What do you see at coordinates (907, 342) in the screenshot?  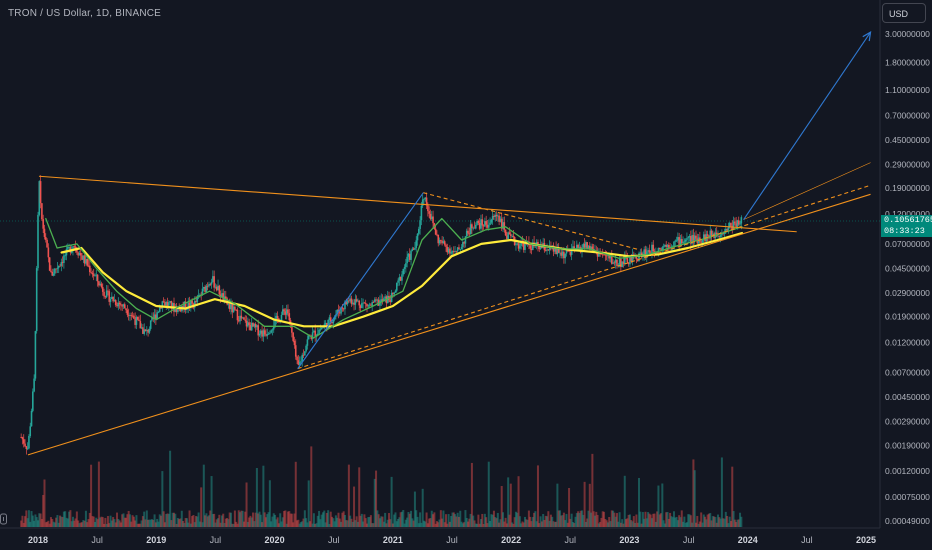 I see `price-tick-label: 0.01200000` at bounding box center [907, 342].